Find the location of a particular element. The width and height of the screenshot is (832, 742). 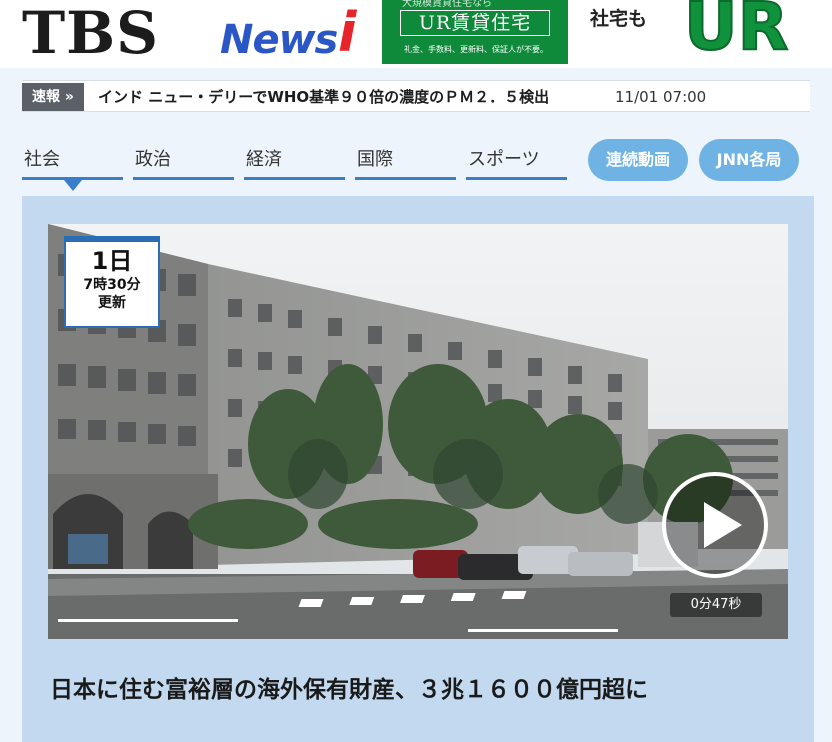

ad-subtext: 礼金、手数料、更新料、保証人が不要。 is located at coordinates (476, 49).